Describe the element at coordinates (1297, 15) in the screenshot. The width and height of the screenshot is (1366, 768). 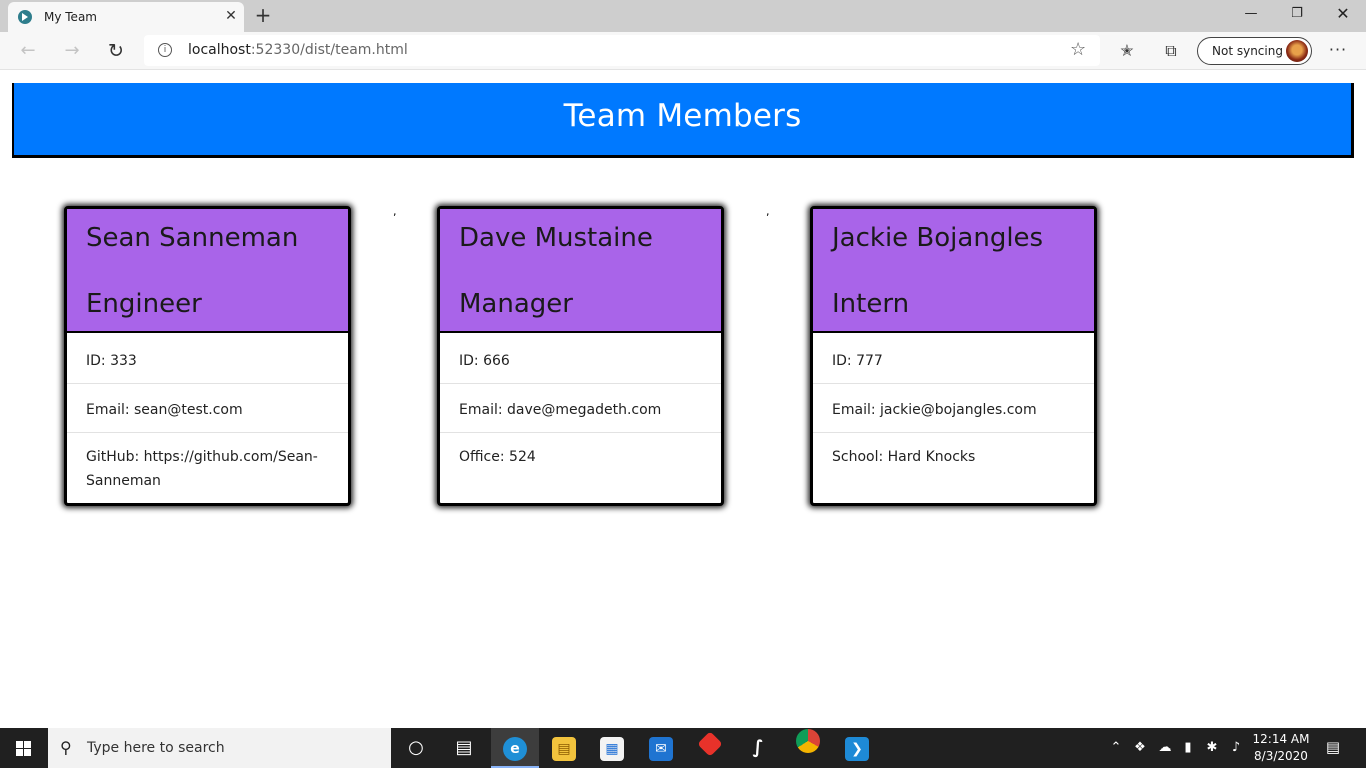
I see `restore-button: ❐` at that location.